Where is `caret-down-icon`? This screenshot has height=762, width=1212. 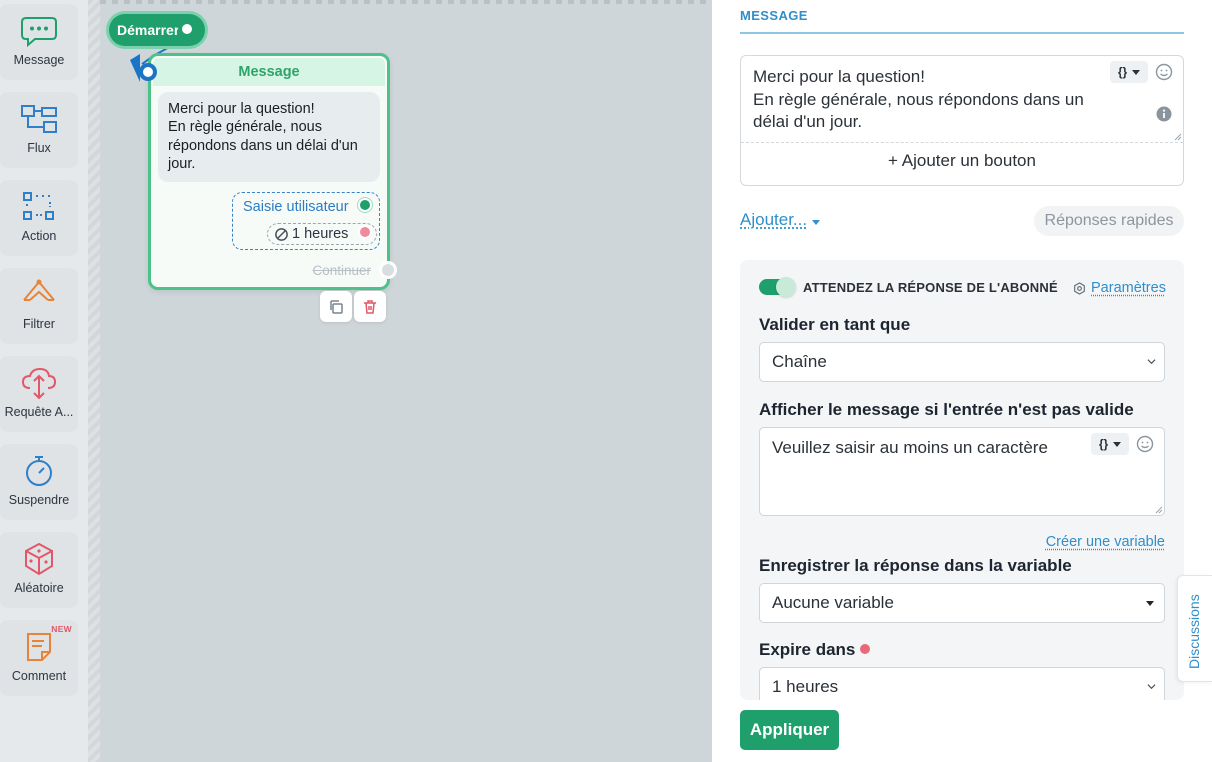
caret-down-icon is located at coordinates (1150, 603).